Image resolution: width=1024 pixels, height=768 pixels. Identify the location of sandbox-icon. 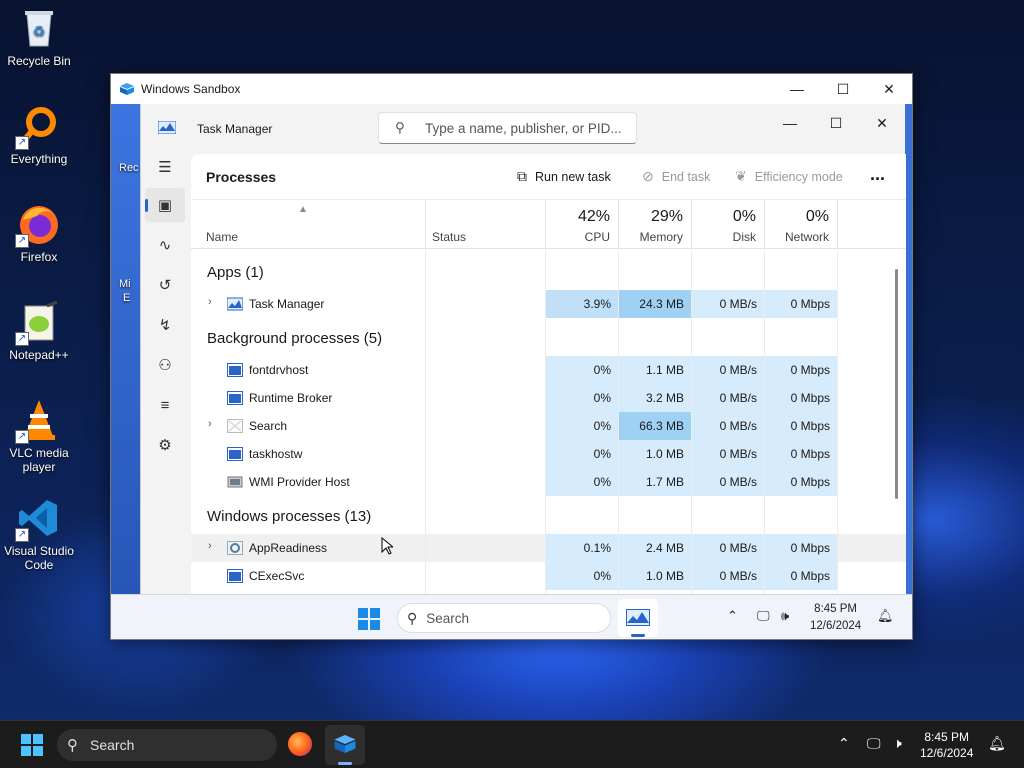
(127, 89).